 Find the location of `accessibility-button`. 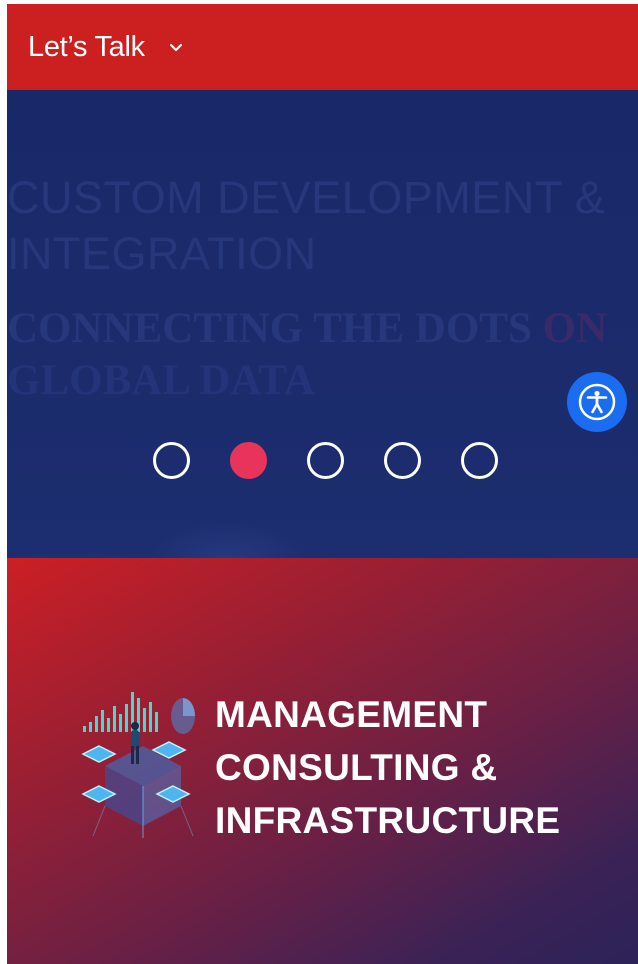

accessibility-button is located at coordinates (597, 402).